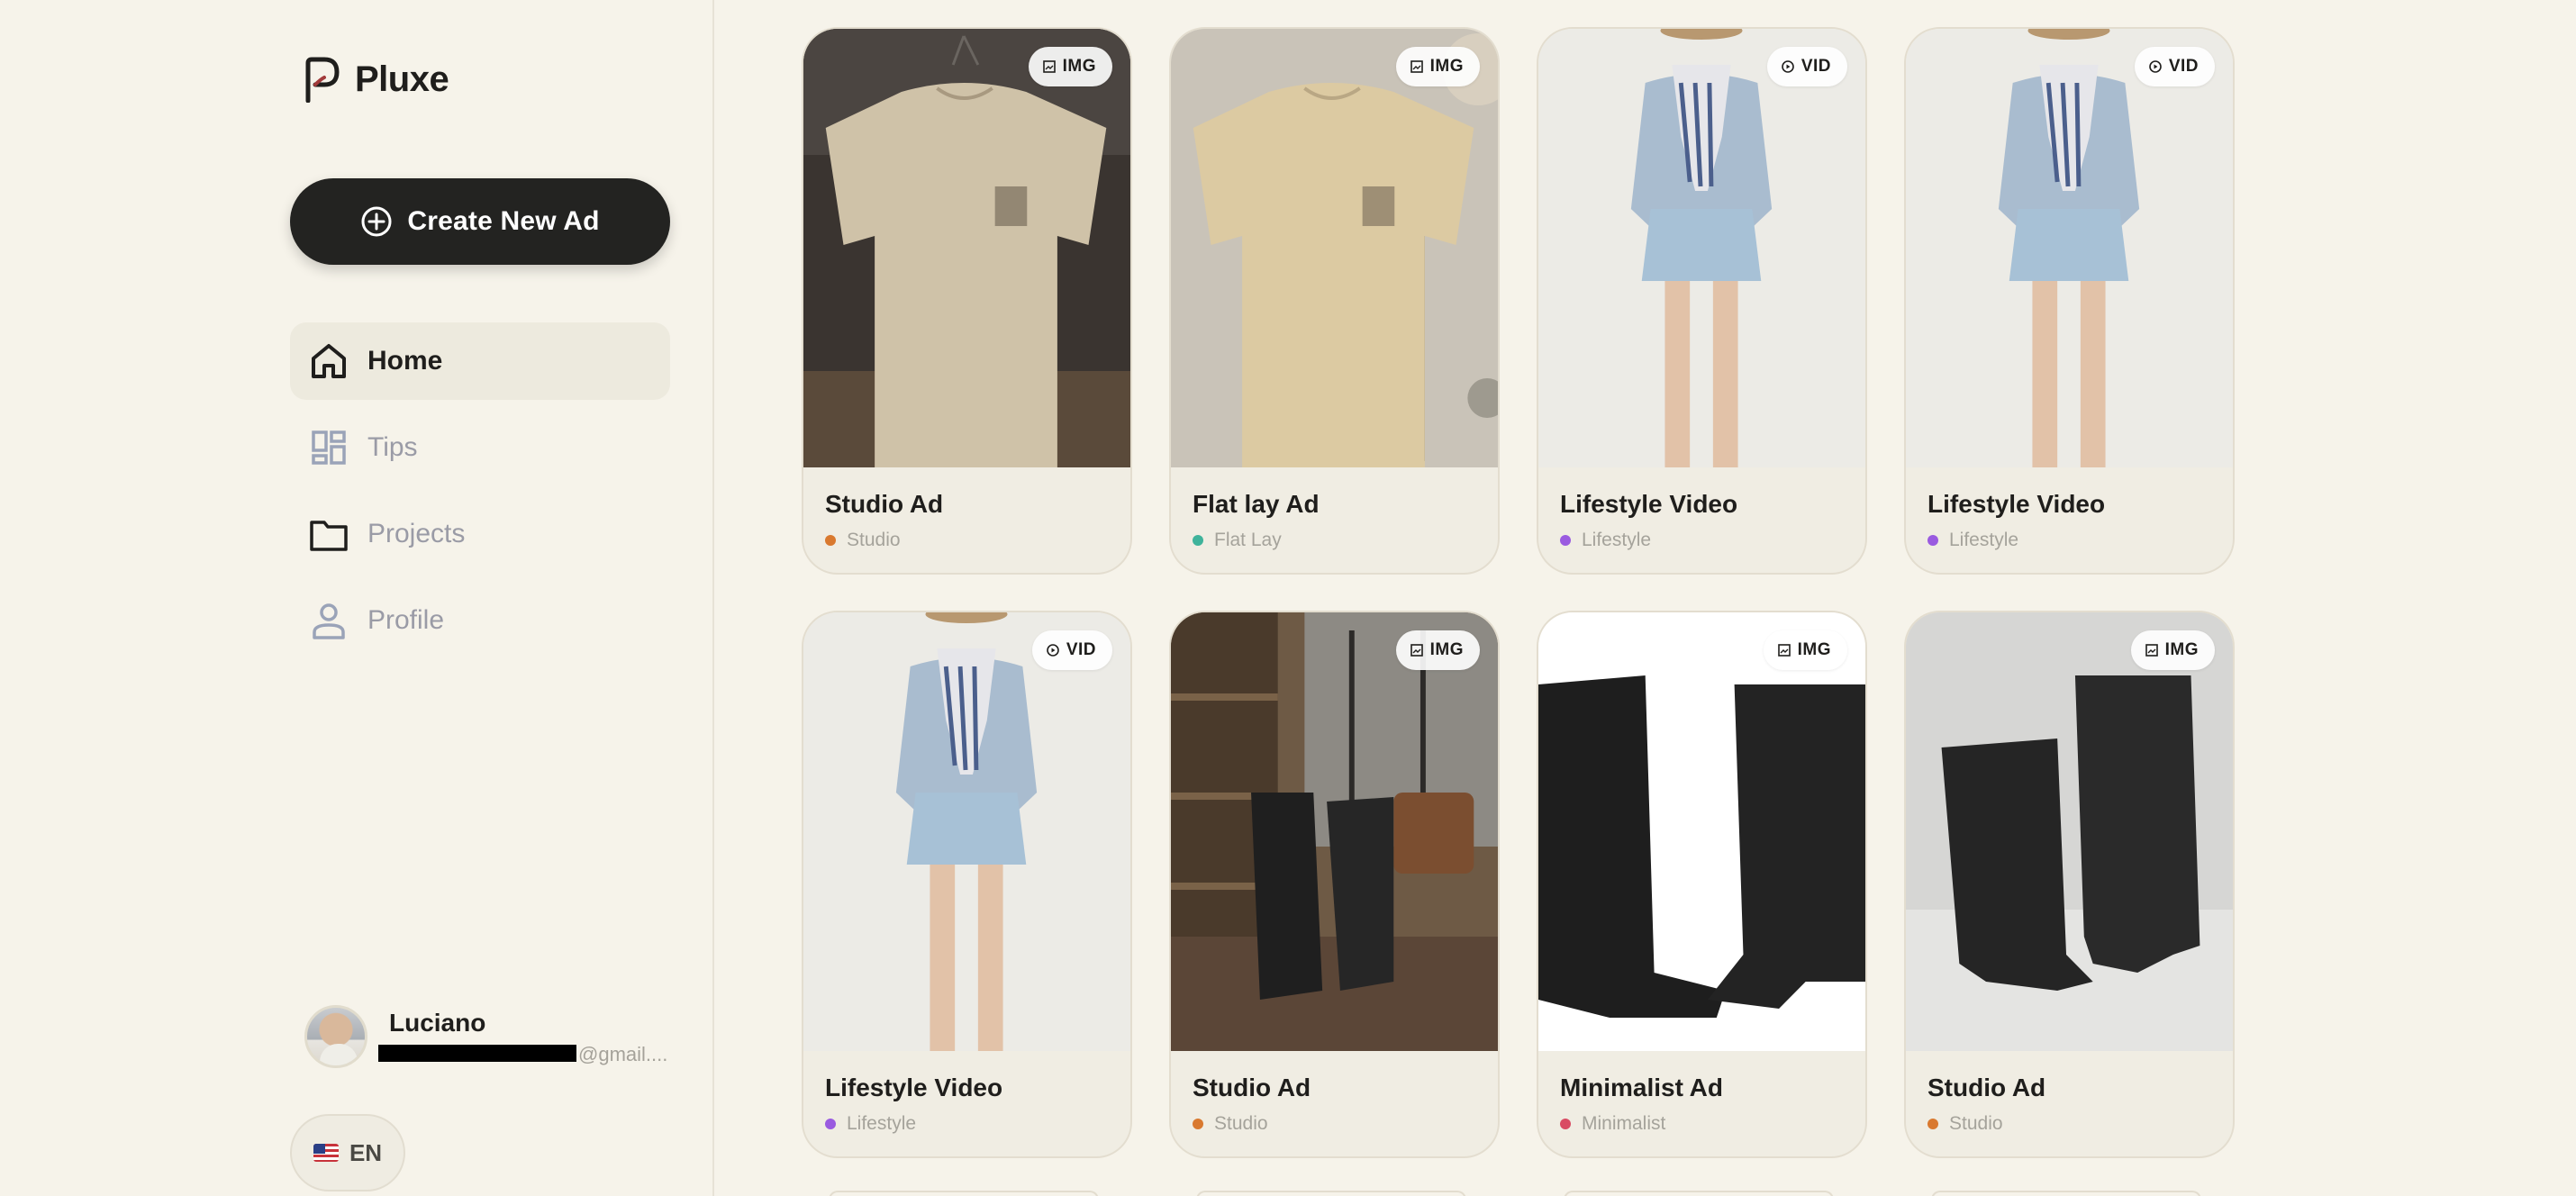 This screenshot has width=2576, height=1196. I want to click on nav-label-projects: Projects, so click(416, 533).